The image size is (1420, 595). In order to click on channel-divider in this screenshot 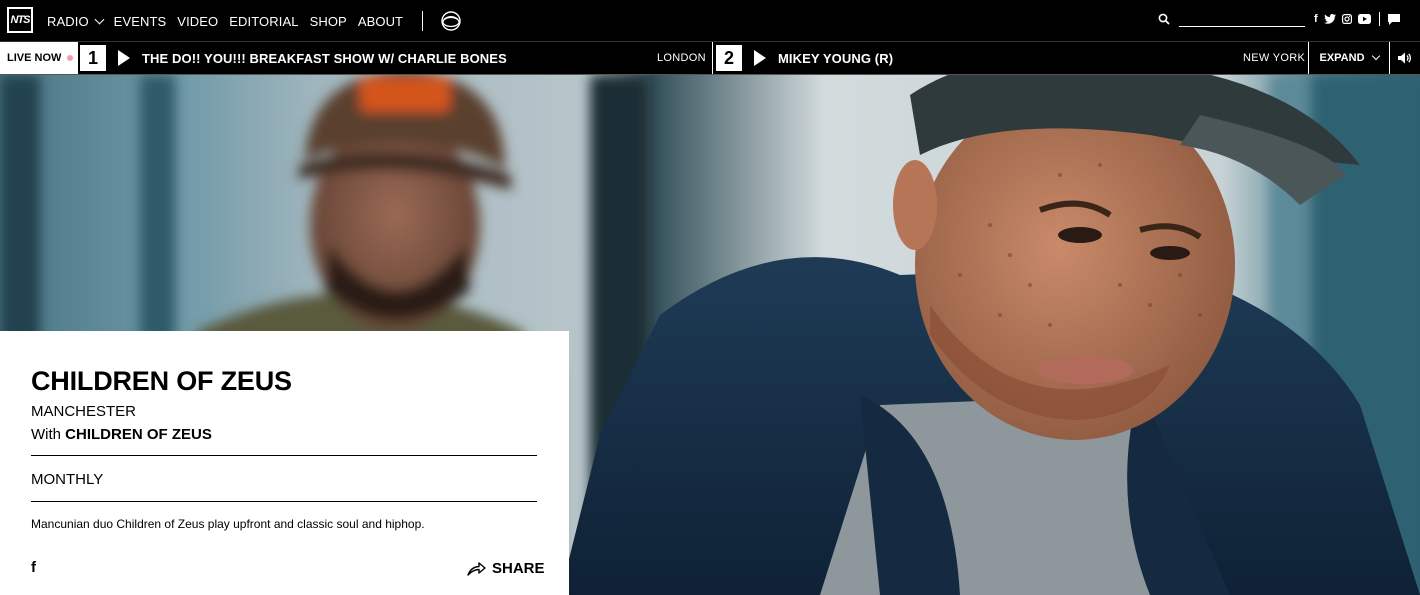, I will do `click(712, 58)`.